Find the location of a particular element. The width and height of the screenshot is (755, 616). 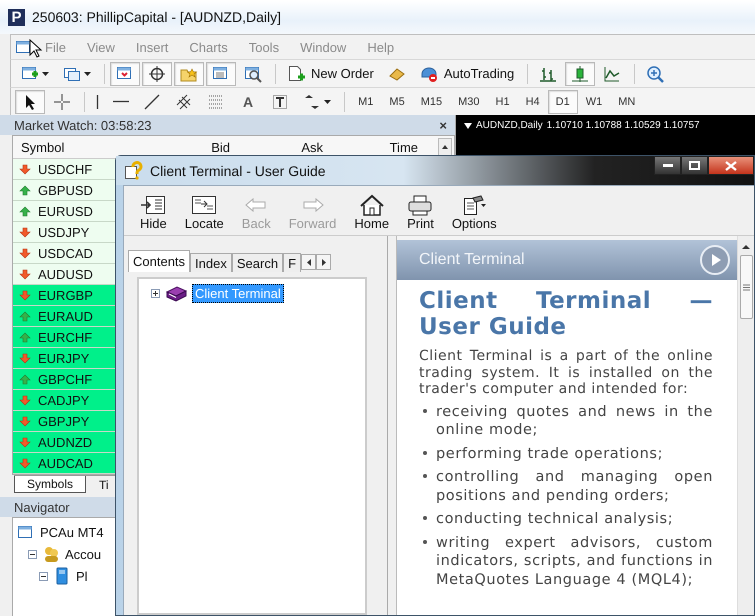

market-watch-button is located at coordinates (125, 74).